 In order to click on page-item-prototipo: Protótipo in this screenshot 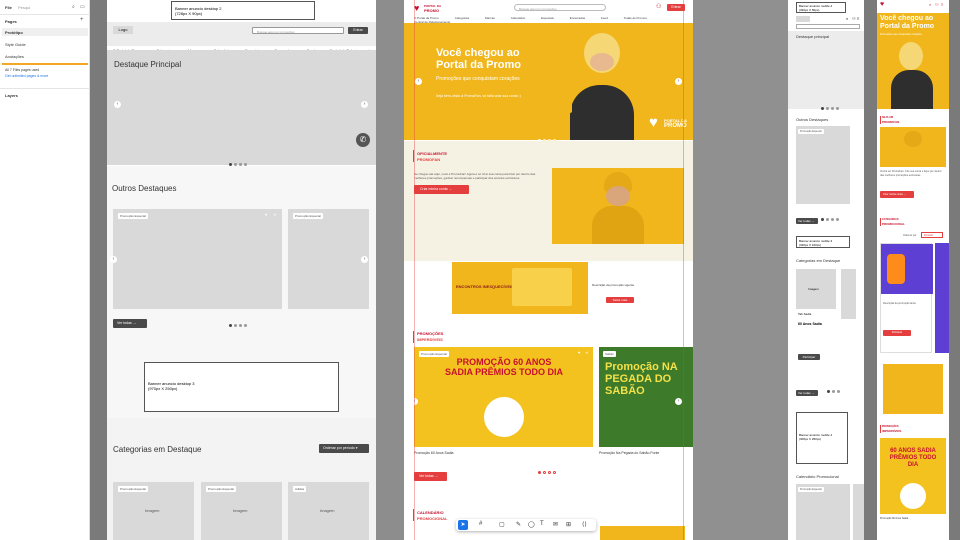, I will do `click(14, 32)`.